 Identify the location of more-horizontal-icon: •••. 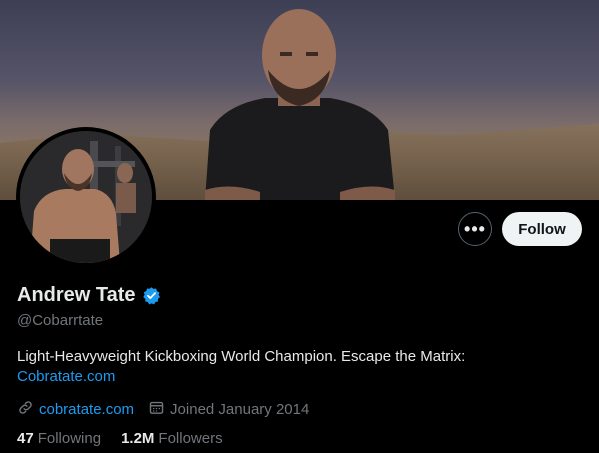
(475, 228).